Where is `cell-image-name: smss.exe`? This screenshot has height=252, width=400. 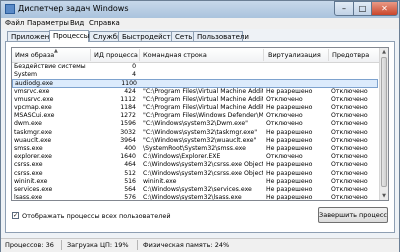
cell-image-name: smss.exe is located at coordinates (28, 148).